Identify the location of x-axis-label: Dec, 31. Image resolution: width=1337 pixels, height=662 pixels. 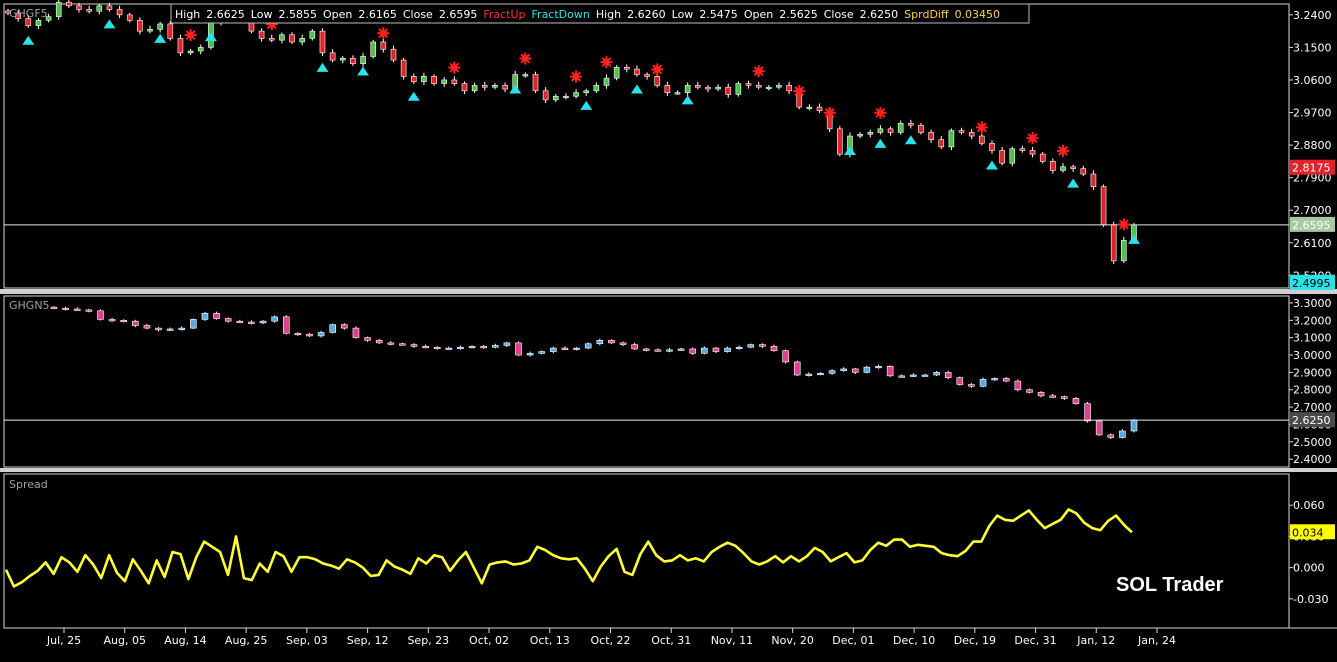
(1035, 640).